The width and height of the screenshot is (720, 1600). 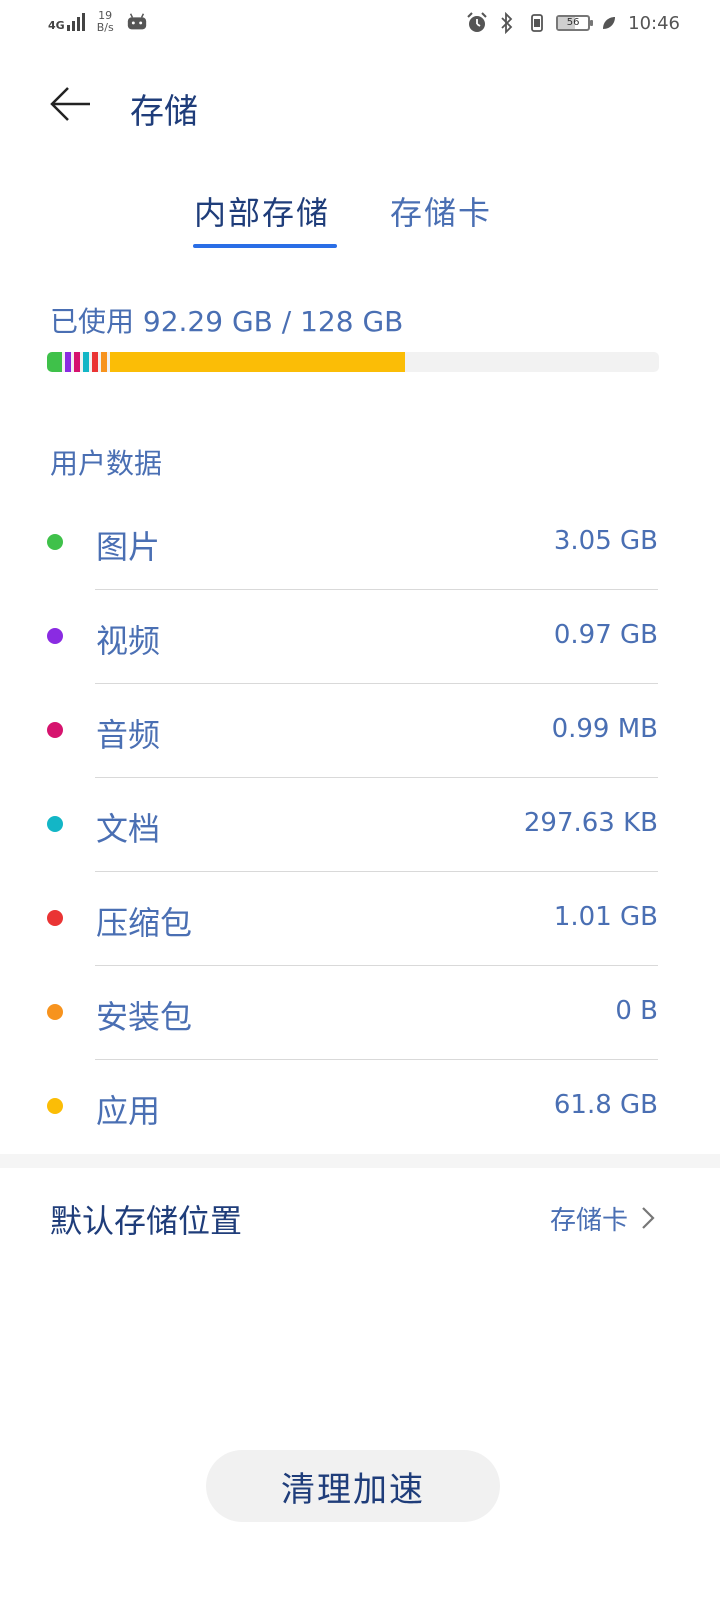 I want to click on category-name: 应用, so click(x=128, y=1111).